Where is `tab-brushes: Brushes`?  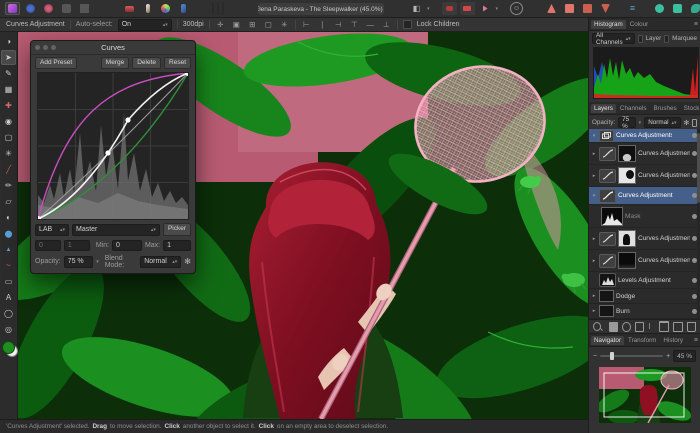
tab-brushes: Brushes is located at coordinates (665, 108).